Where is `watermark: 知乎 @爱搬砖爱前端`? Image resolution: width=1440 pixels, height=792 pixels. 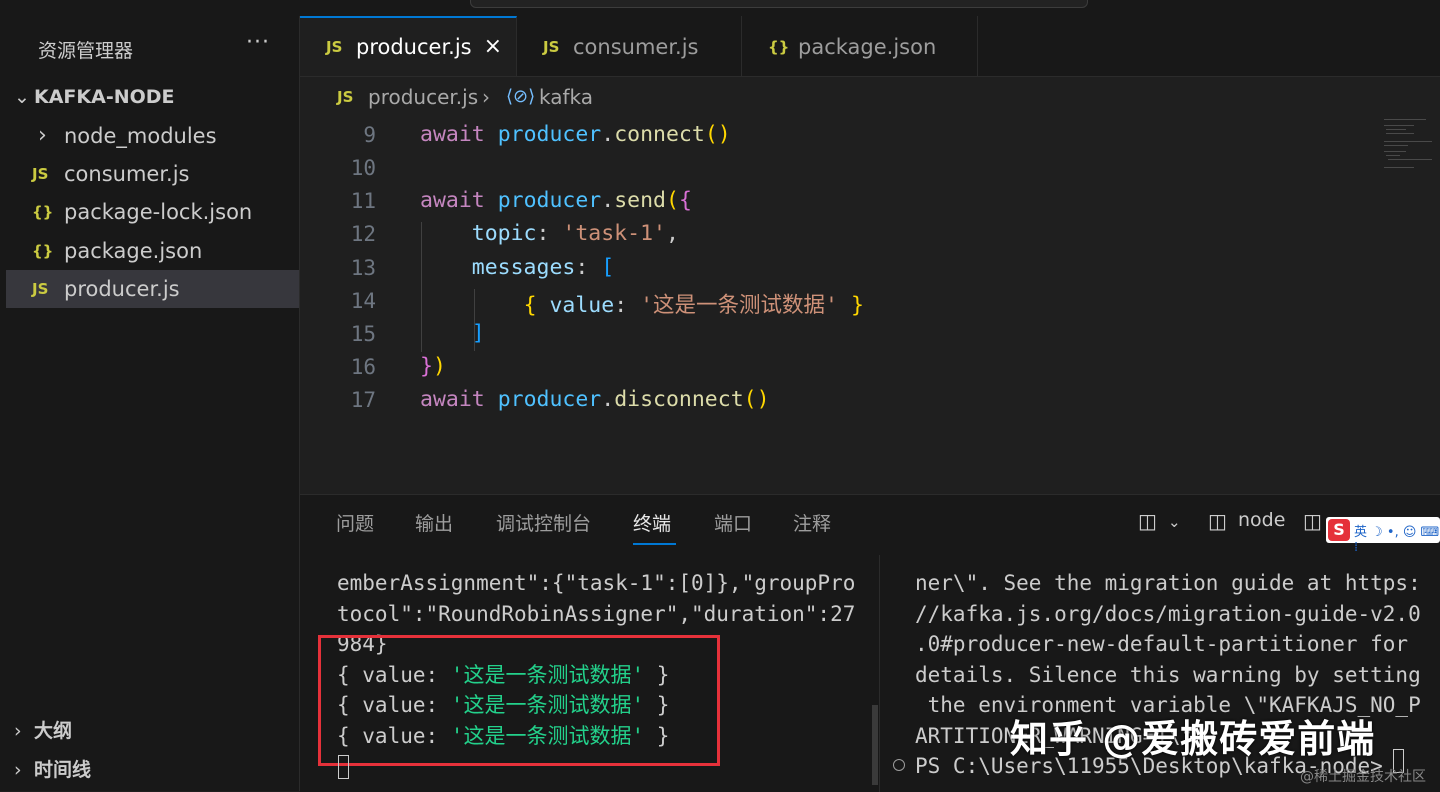
watermark: 知乎 @爱搬砖爱前端 is located at coordinates (1193, 739).